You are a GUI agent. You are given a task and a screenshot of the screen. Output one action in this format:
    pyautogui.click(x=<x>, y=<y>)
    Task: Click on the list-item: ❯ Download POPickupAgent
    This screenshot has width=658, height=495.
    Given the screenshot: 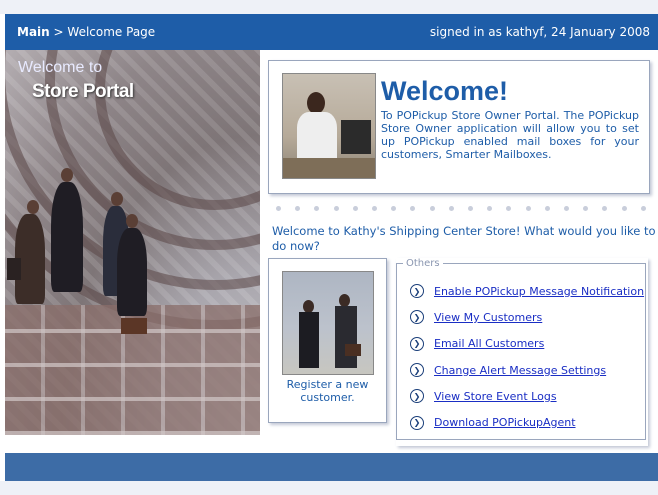 What is the action you would take?
    pyautogui.click(x=527, y=422)
    